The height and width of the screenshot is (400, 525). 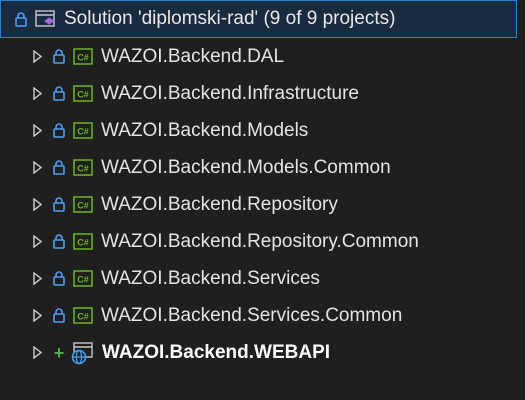 What do you see at coordinates (46, 19) in the screenshot?
I see `solution-icon` at bounding box center [46, 19].